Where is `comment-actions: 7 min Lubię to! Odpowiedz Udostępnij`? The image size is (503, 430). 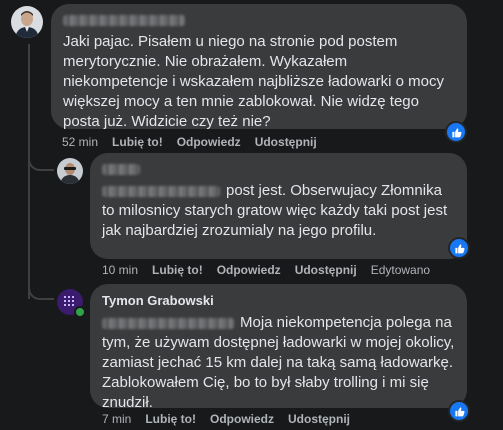 comment-actions: 7 min Lubię to! Odpowiedz Udostępnij is located at coordinates (226, 419).